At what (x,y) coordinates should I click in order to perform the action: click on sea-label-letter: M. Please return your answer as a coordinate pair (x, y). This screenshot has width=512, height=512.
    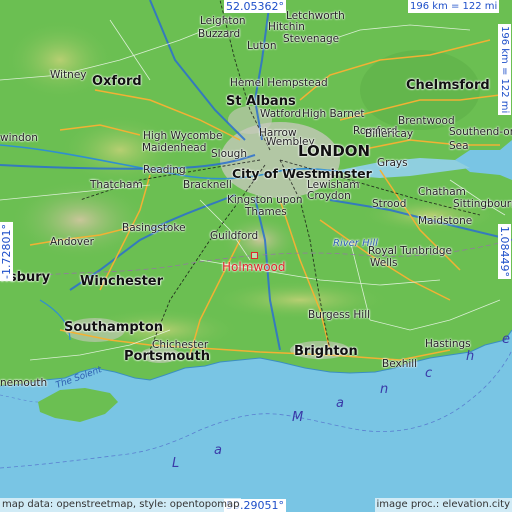
    Looking at the image, I should click on (298, 417).